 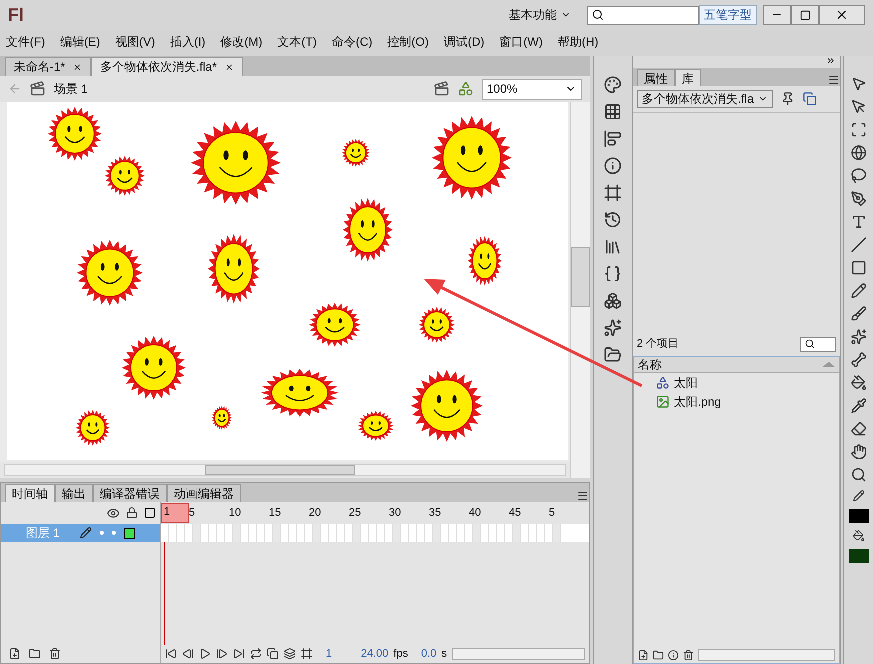 I want to click on library-item: 太阳, so click(x=736, y=382).